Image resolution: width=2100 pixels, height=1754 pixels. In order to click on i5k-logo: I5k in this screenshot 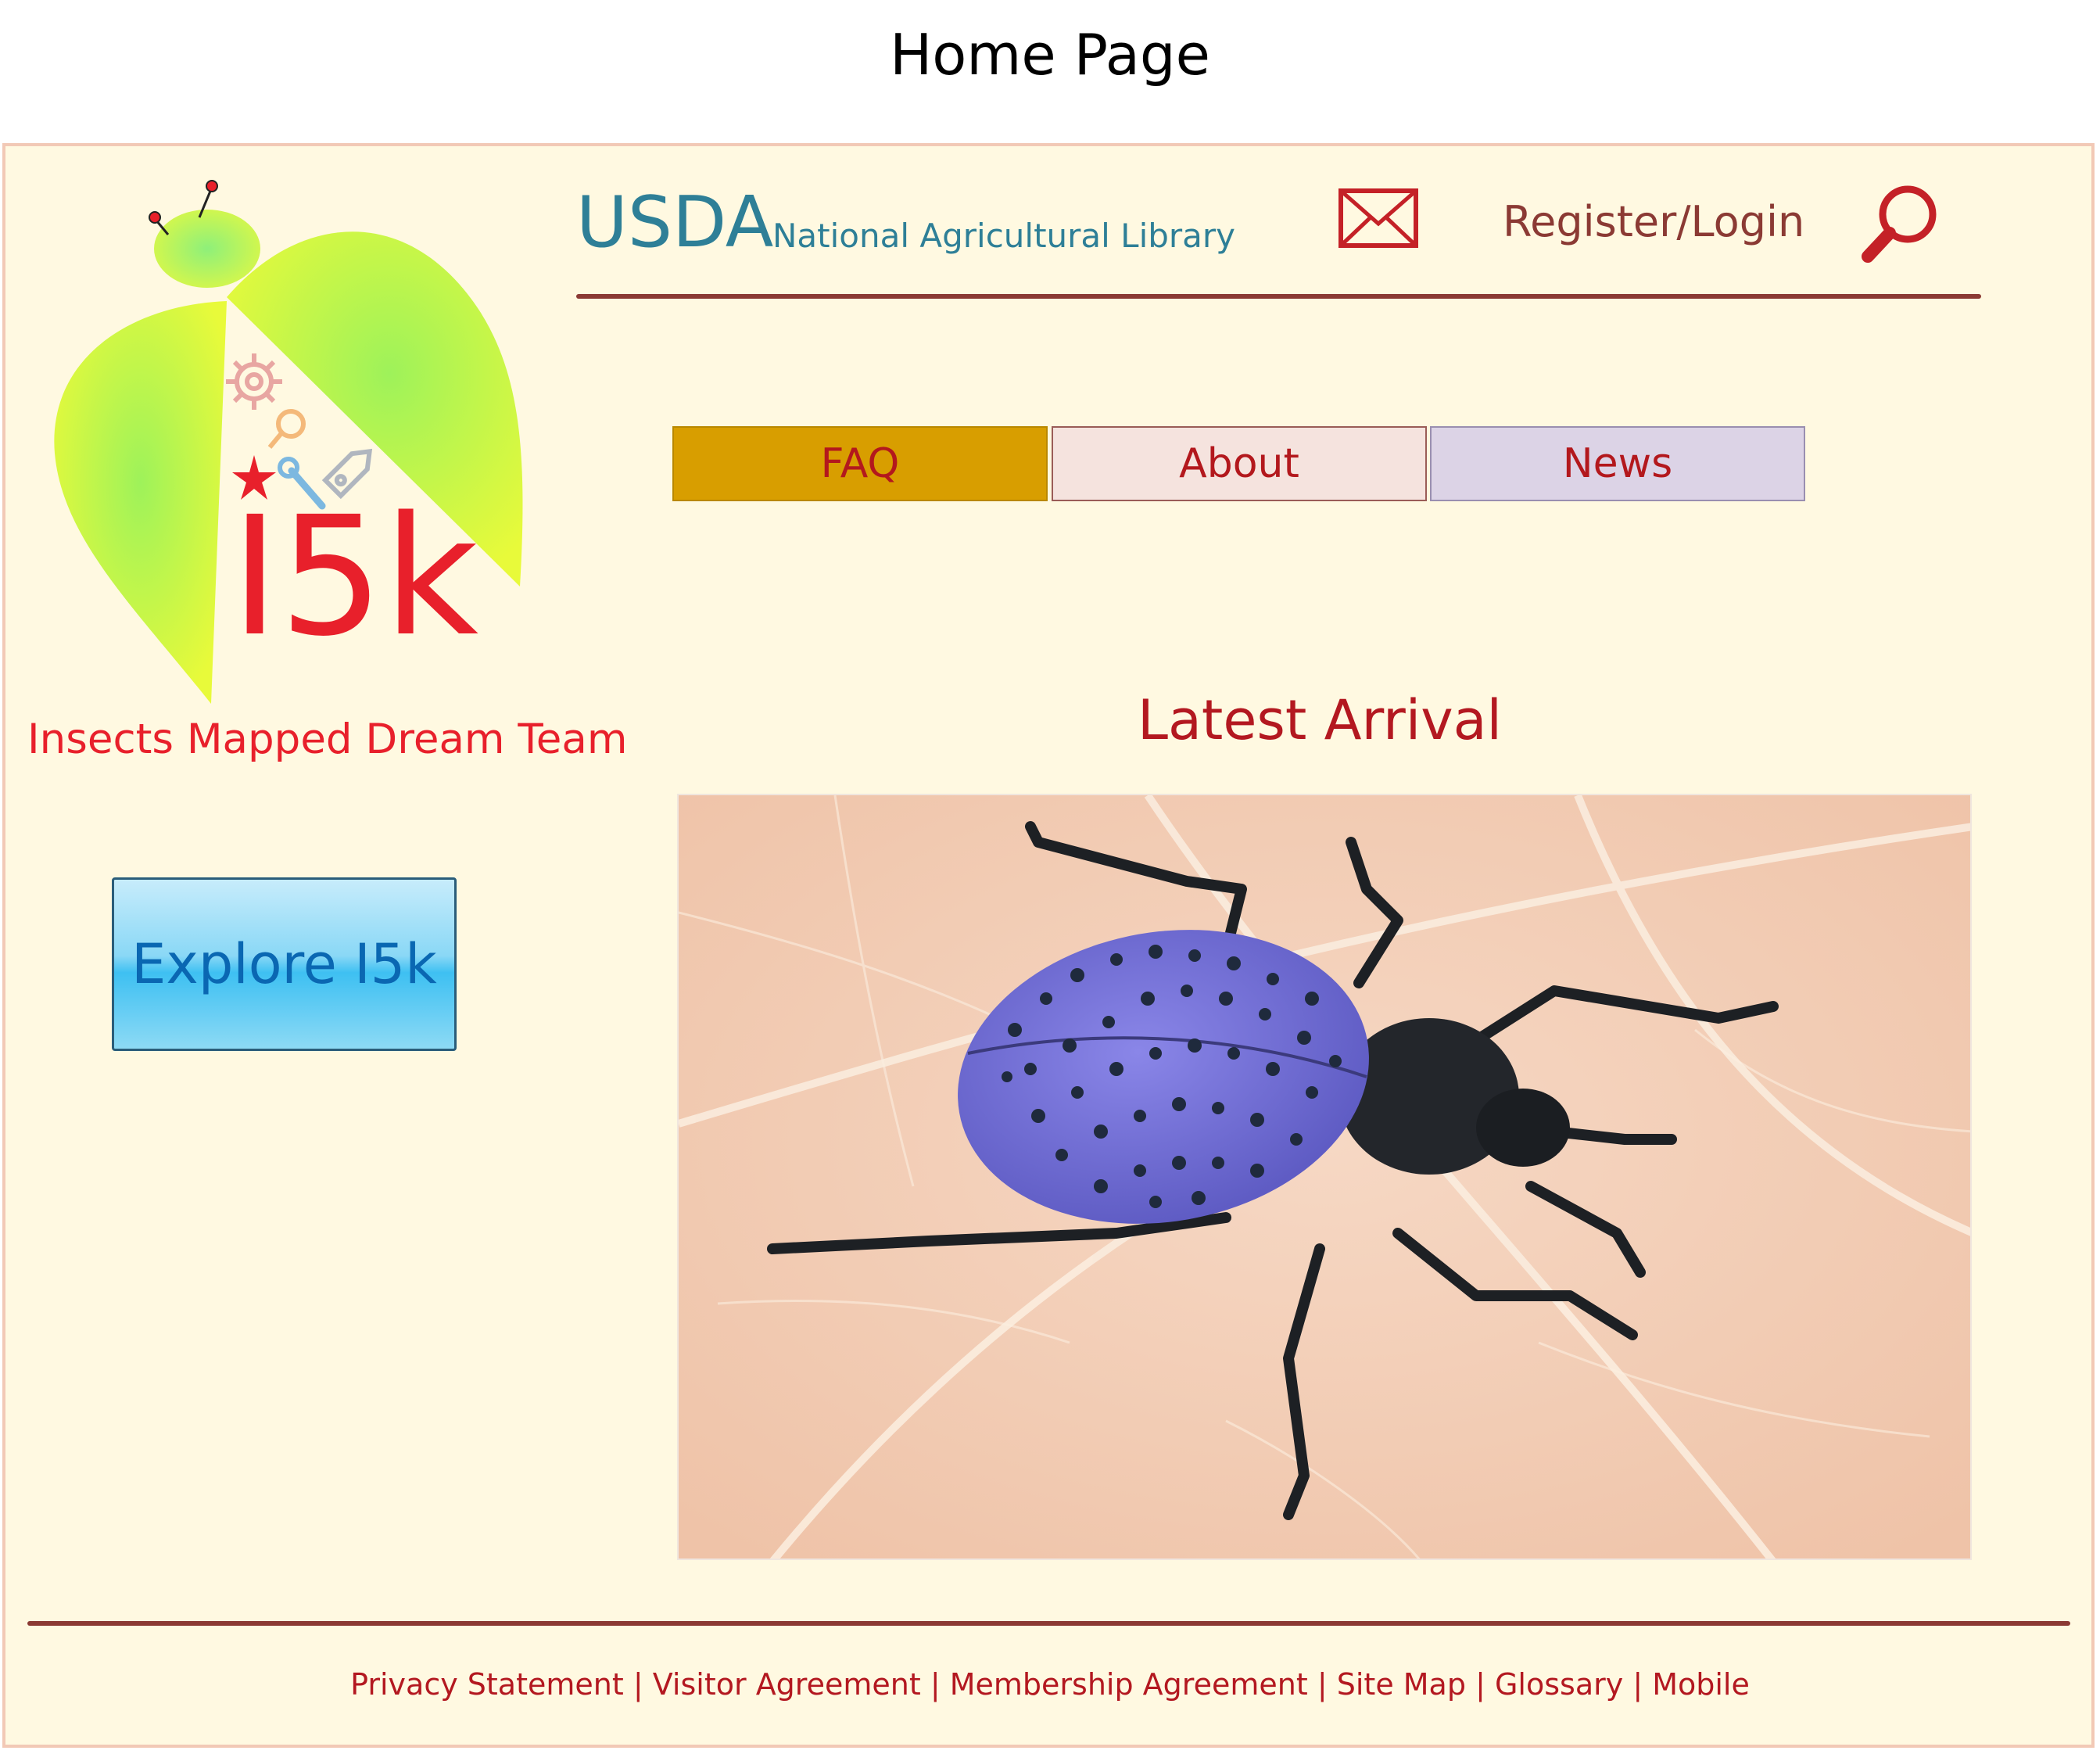, I will do `click(293, 446)`.